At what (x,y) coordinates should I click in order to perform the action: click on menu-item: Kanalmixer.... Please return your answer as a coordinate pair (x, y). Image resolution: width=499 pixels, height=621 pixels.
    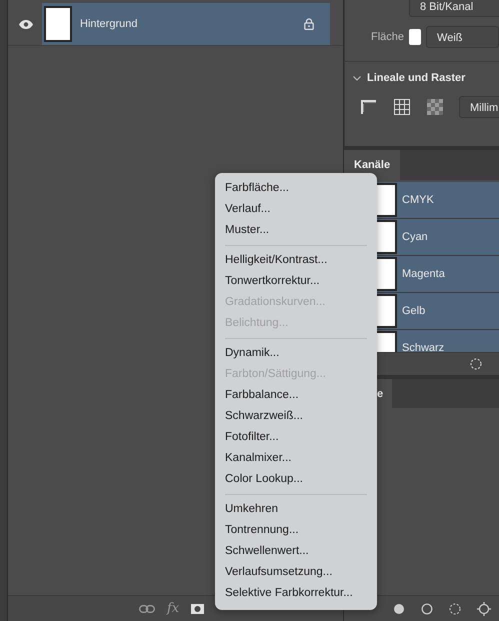
    Looking at the image, I should click on (296, 458).